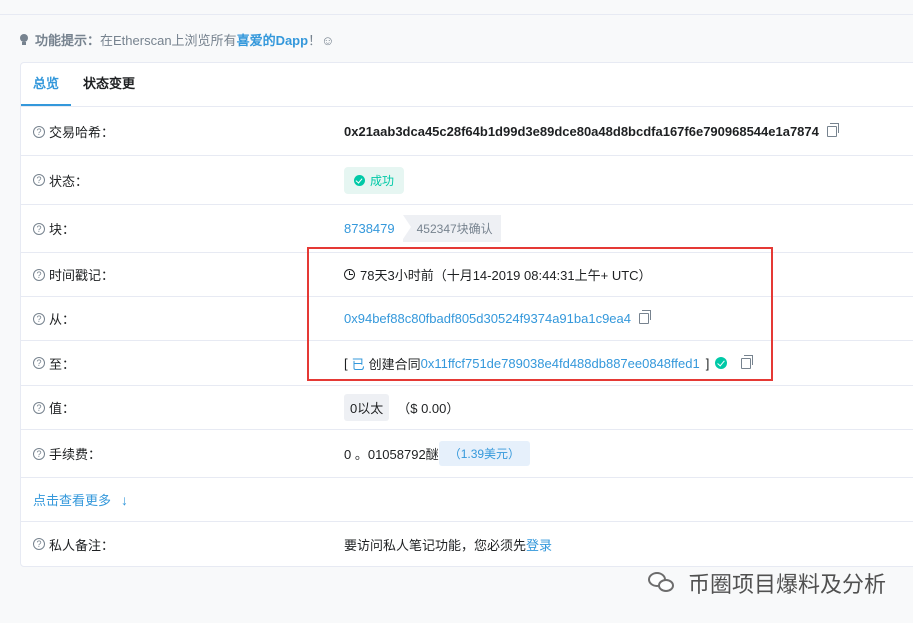 The height and width of the screenshot is (623, 913). Describe the element at coordinates (62, 229) in the screenshot. I see `block-label: 块：` at that location.